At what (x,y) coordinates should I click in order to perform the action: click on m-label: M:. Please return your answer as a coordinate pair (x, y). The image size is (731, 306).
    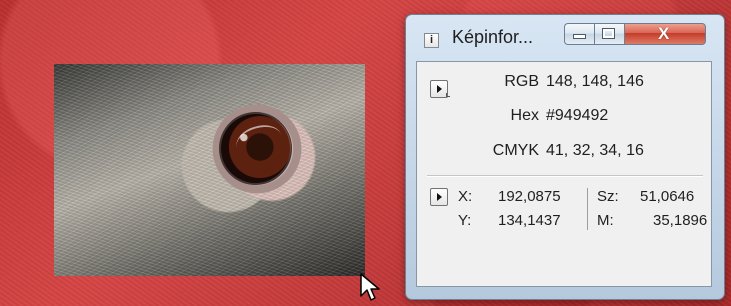
    Looking at the image, I should click on (605, 220).